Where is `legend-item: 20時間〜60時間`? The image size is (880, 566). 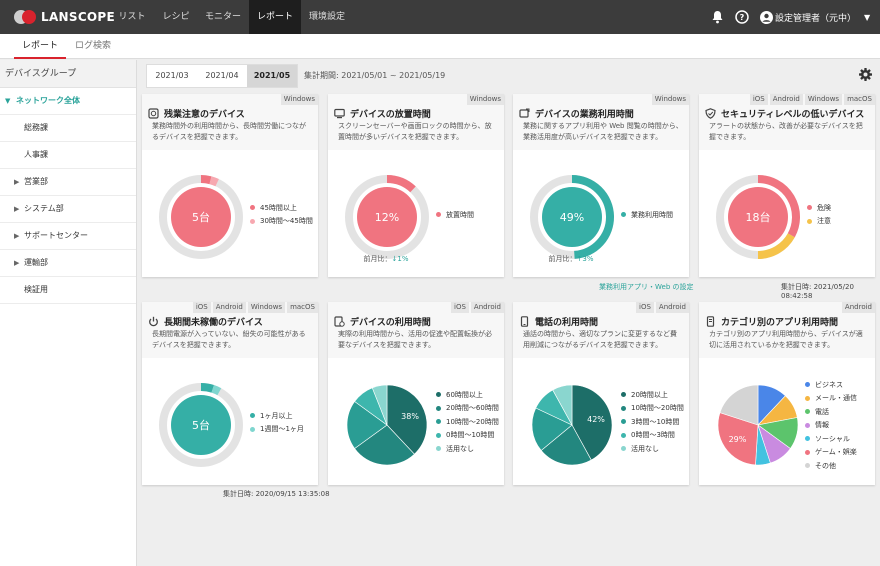
legend-item: 20時間〜60時間 is located at coordinates (467, 409).